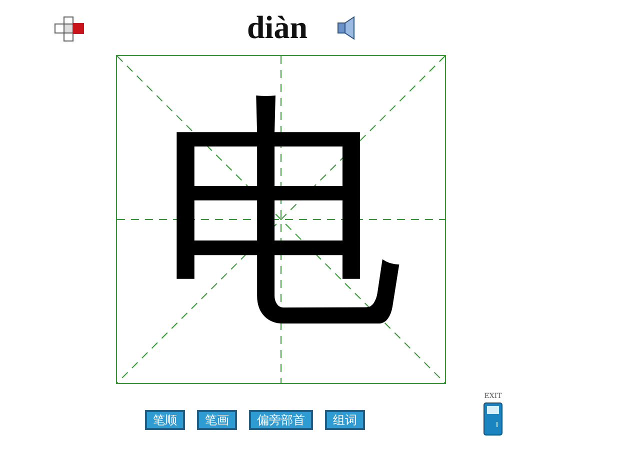 This screenshot has height=456, width=640. Describe the element at coordinates (281, 420) in the screenshot. I see `menu-button: 偏旁部首` at that location.